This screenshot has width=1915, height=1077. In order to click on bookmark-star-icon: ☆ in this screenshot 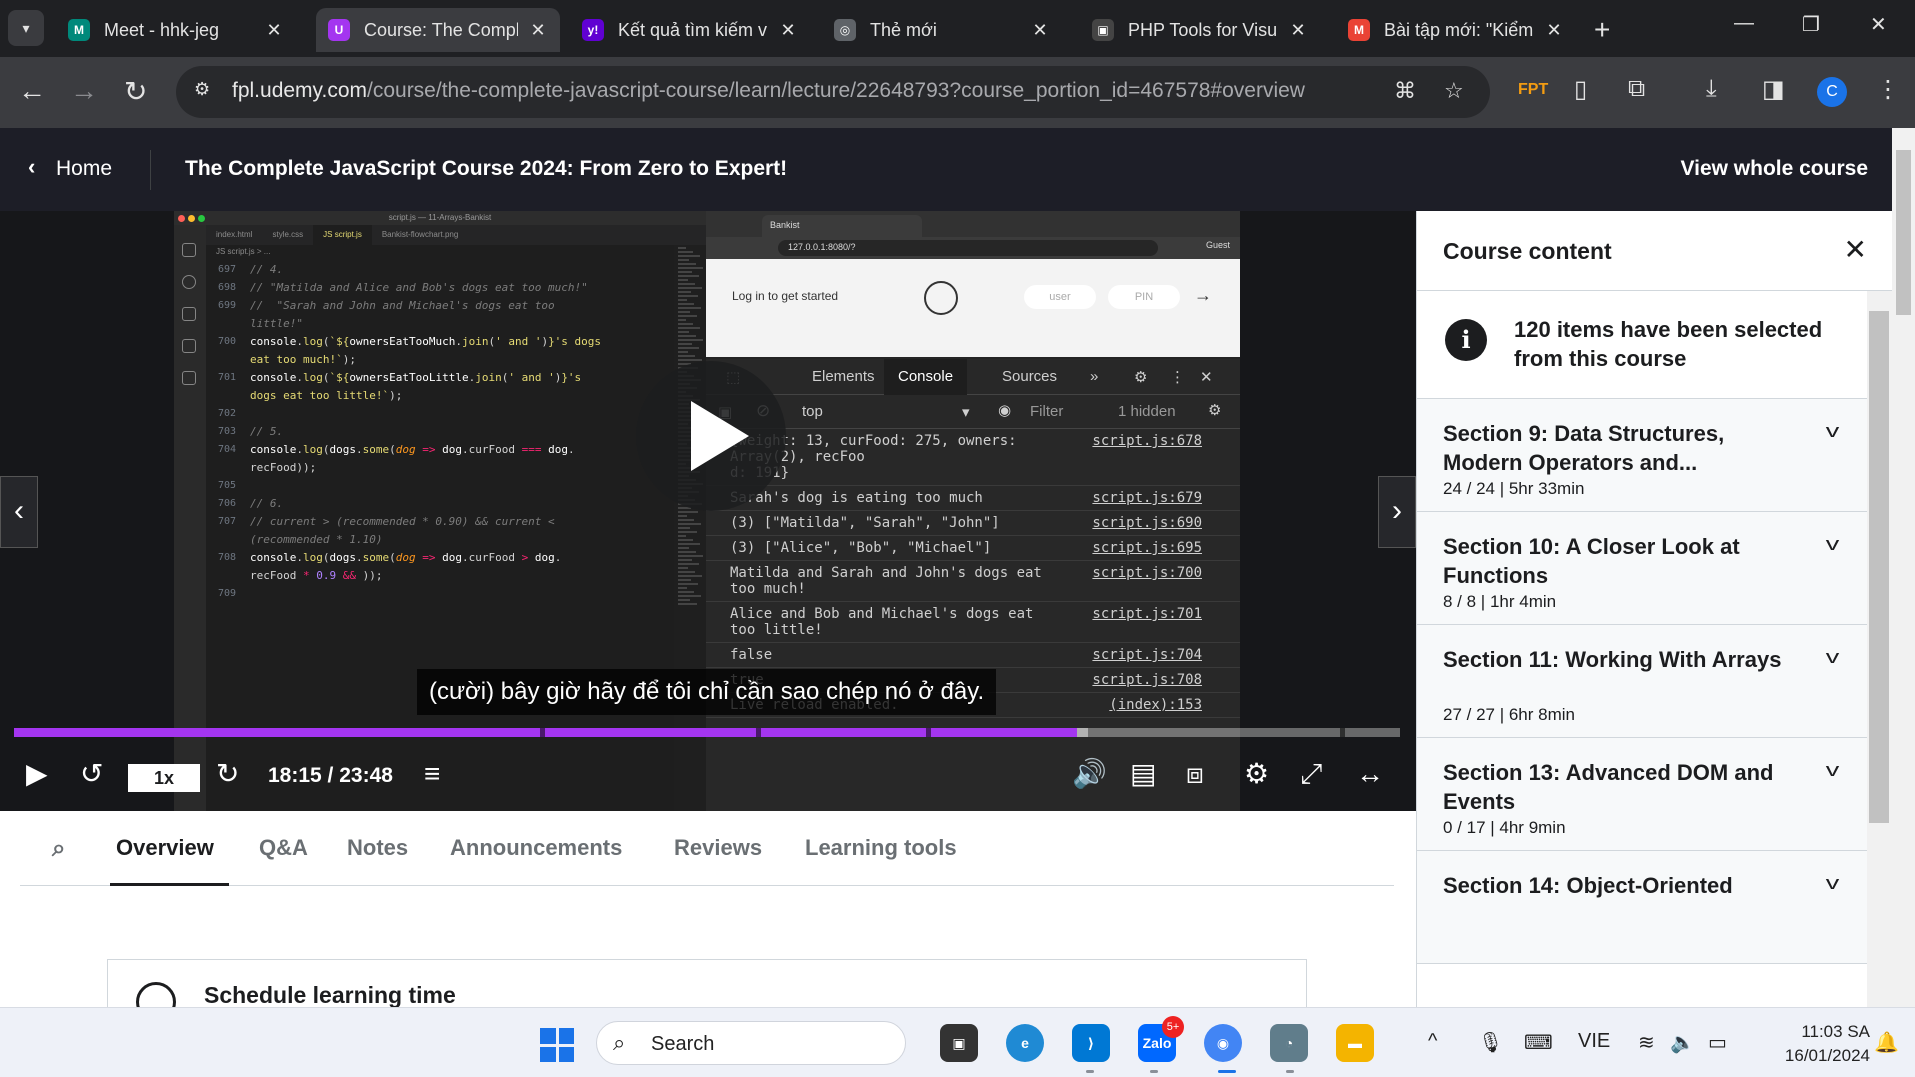, I will do `click(1454, 91)`.